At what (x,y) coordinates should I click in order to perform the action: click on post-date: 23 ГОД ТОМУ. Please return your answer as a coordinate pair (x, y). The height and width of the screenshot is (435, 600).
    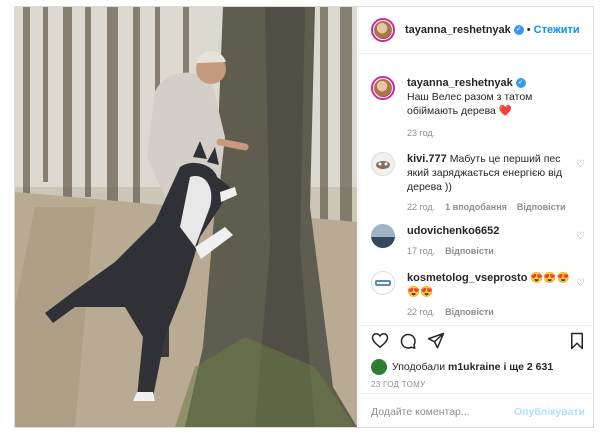
    Looking at the image, I should click on (398, 384).